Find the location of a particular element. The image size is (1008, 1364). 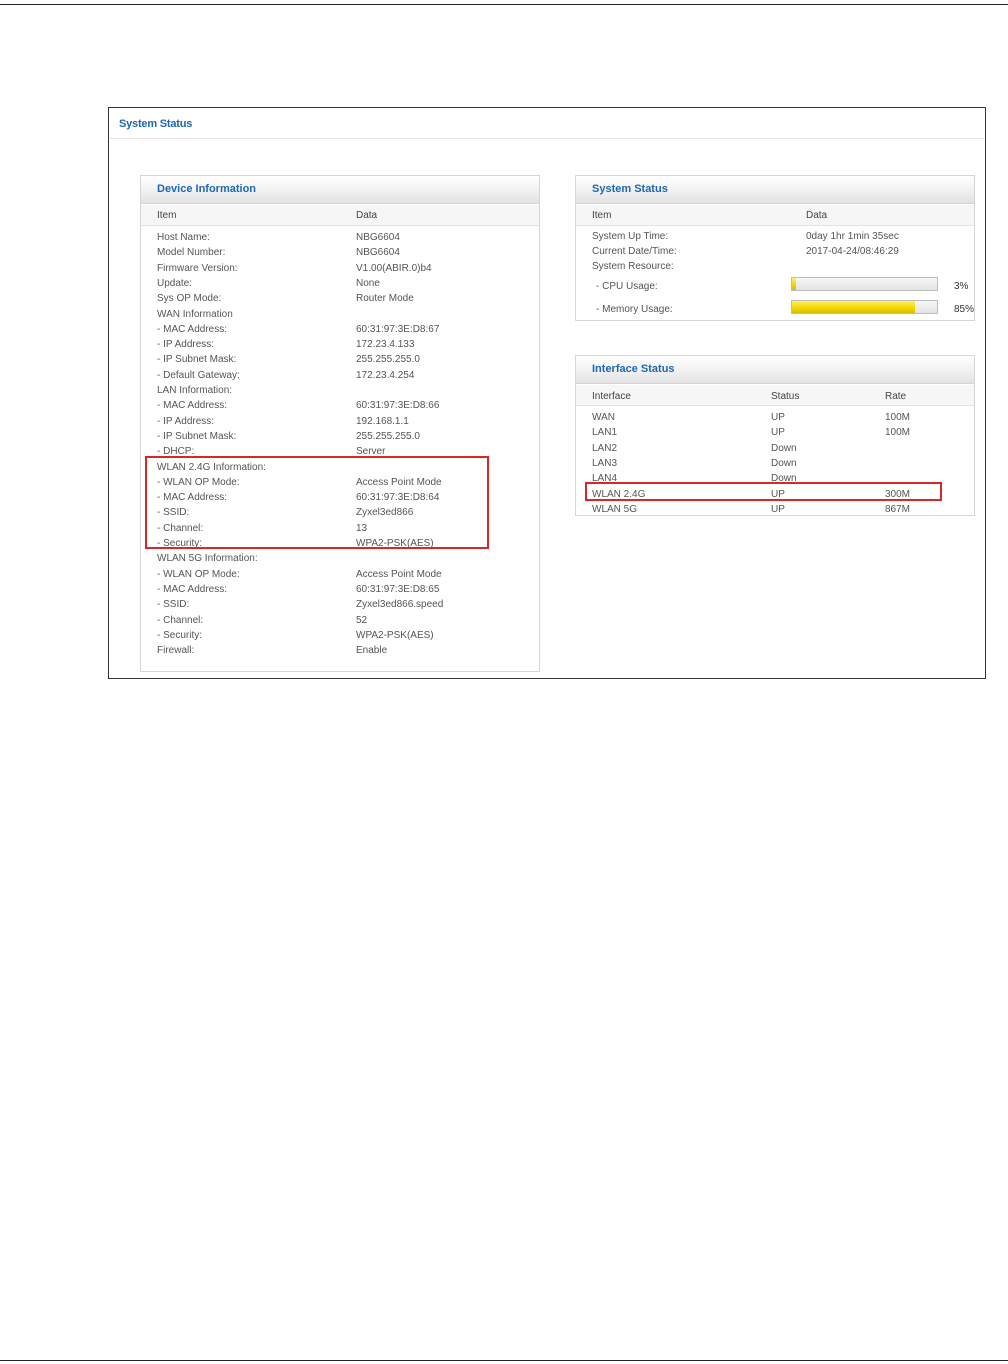

memory-usage-percent: 85% is located at coordinates (964, 309).